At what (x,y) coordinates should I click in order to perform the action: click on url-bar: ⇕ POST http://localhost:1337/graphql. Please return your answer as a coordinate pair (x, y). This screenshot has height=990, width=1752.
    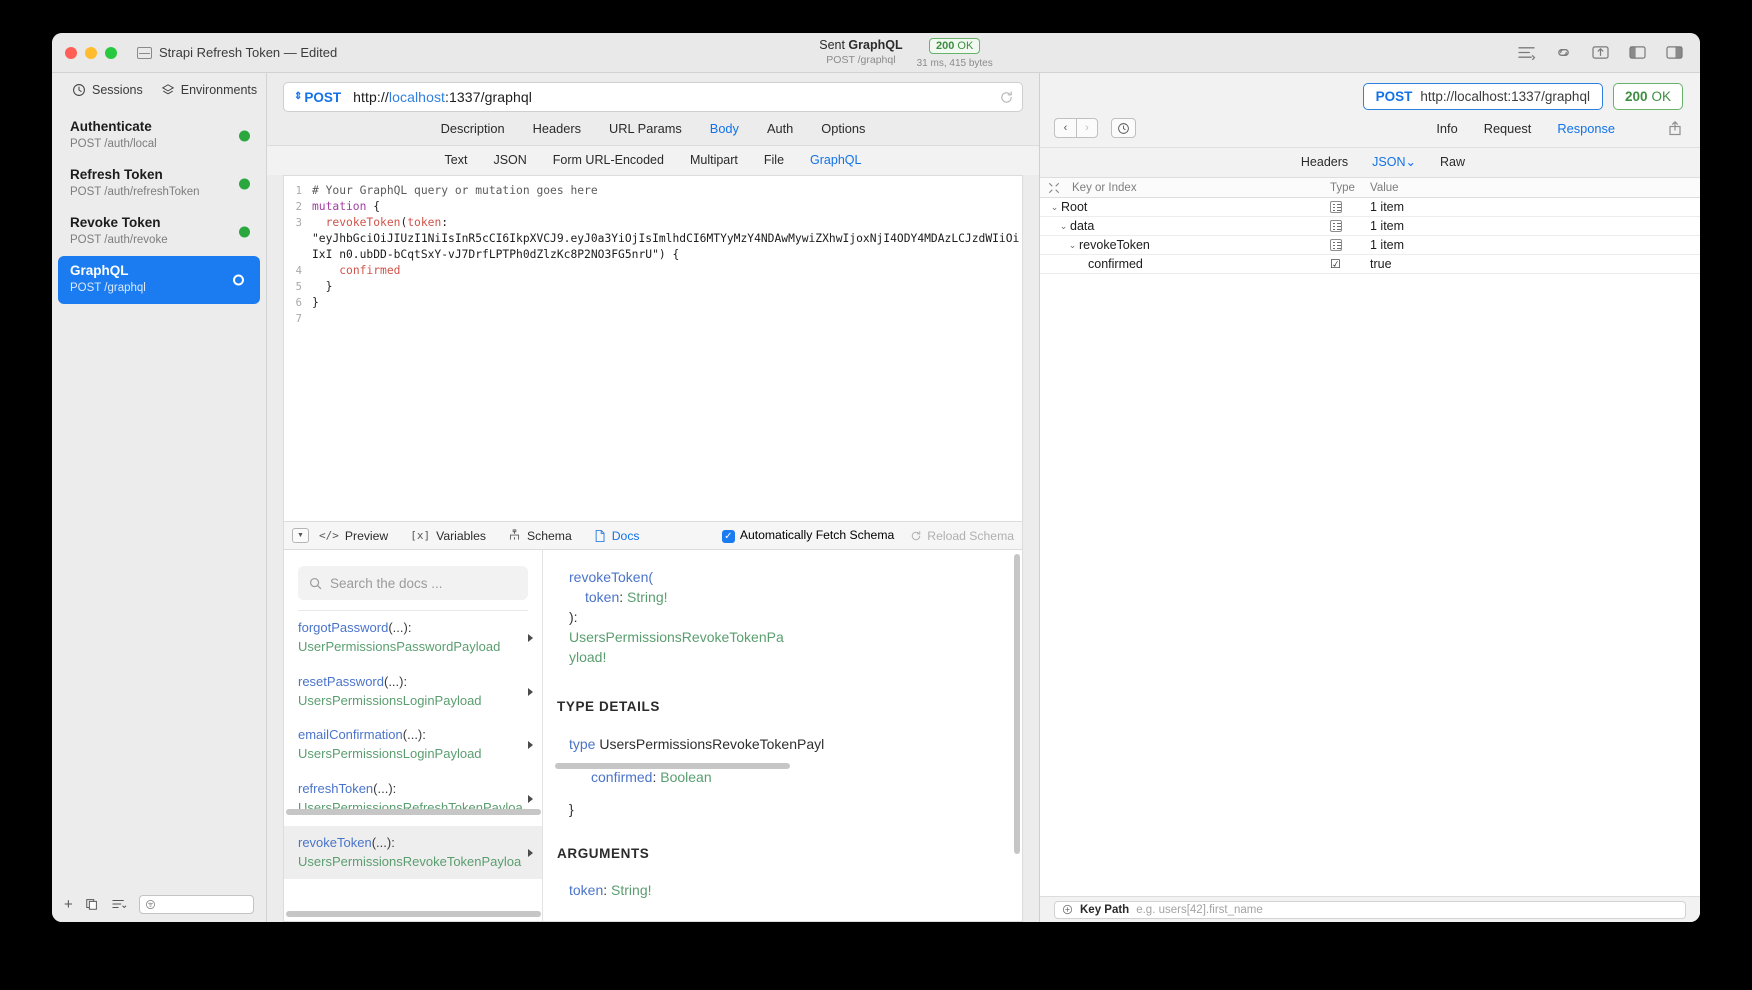
    Looking at the image, I should click on (653, 97).